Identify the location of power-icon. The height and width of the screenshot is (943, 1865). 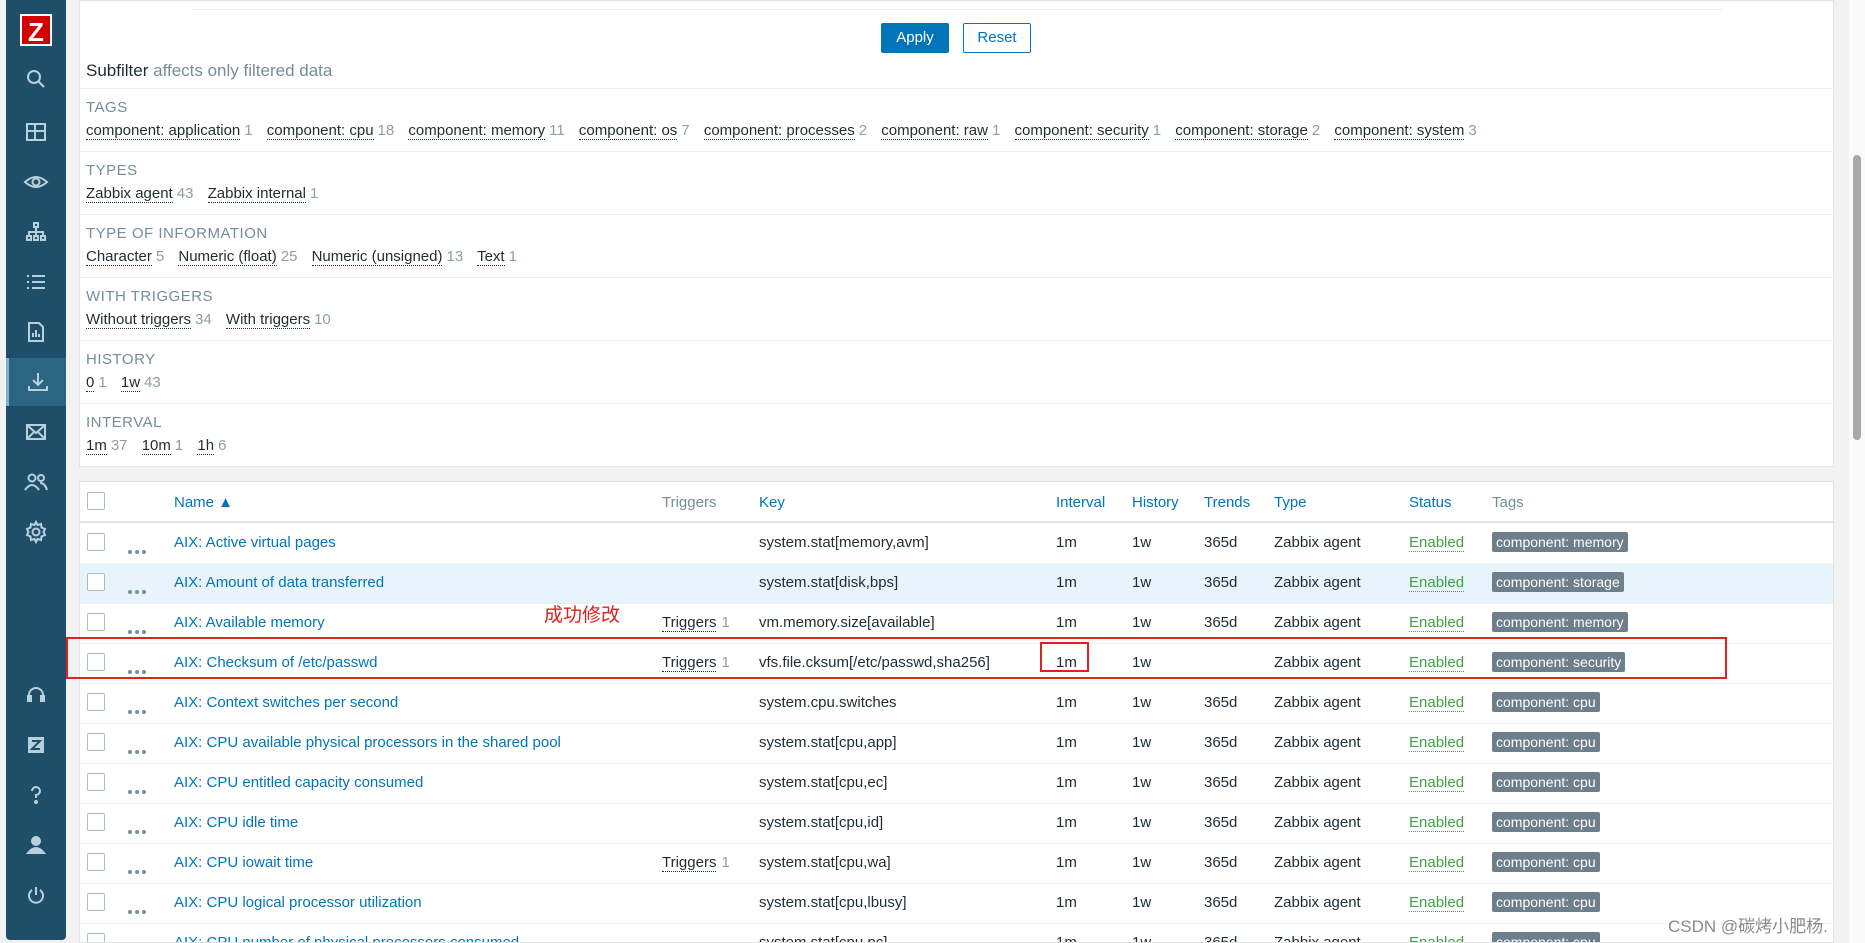
(36, 895).